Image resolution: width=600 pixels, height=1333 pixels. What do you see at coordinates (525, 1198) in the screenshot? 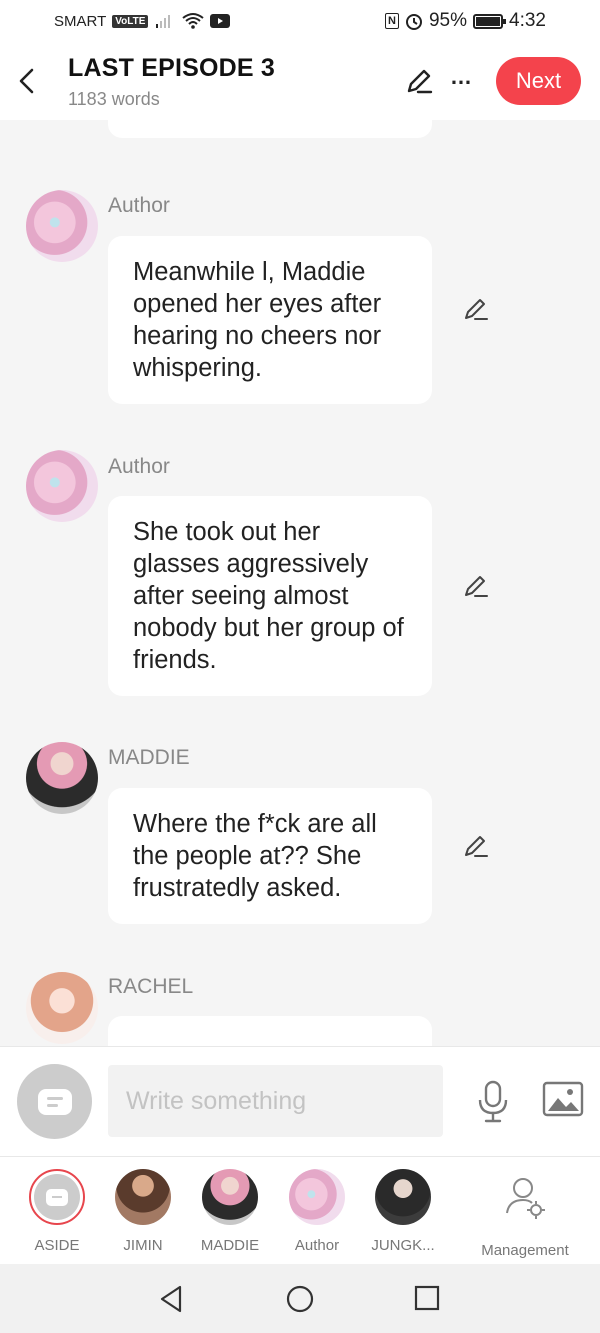
I see `management-icon` at bounding box center [525, 1198].